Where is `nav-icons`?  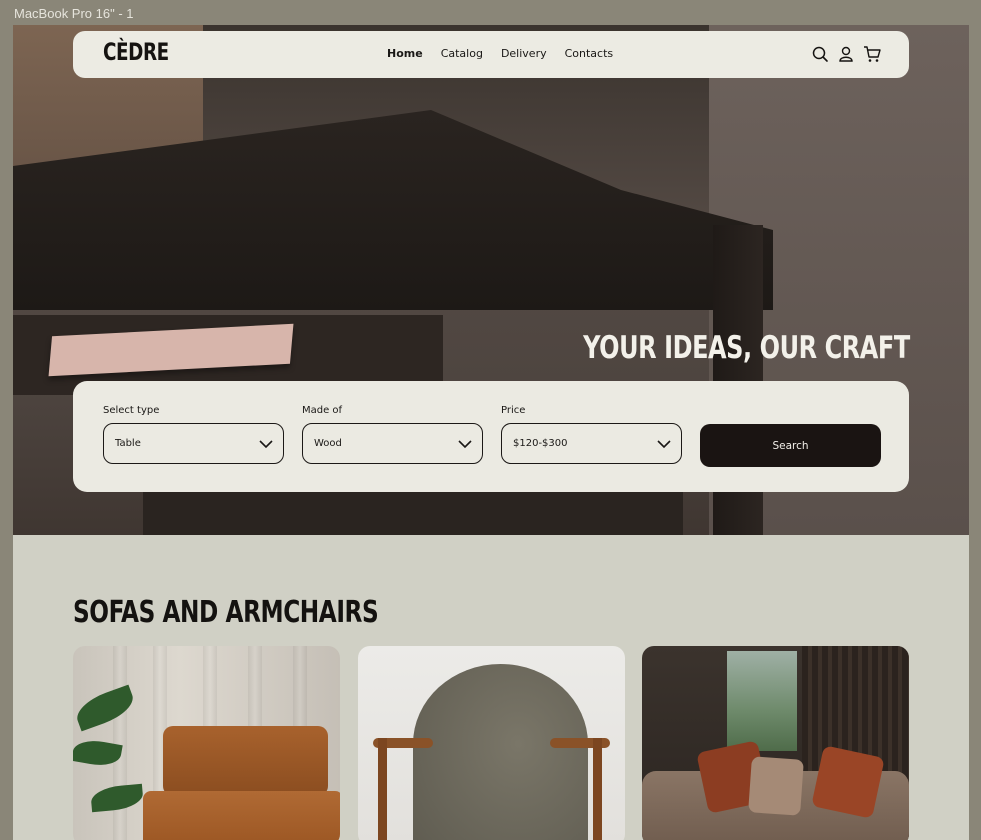
nav-icons is located at coordinates (846, 54).